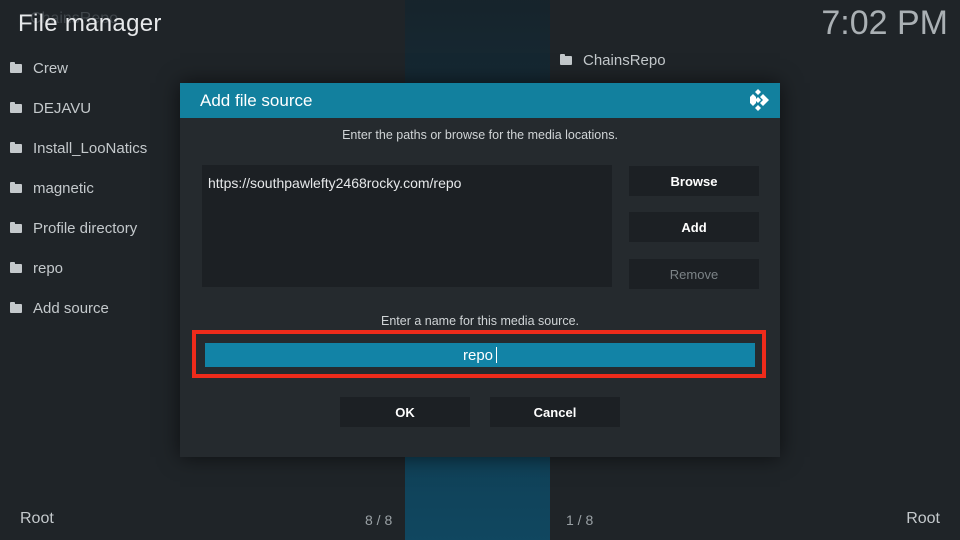  What do you see at coordinates (497, 355) in the screenshot?
I see `text-caret` at bounding box center [497, 355].